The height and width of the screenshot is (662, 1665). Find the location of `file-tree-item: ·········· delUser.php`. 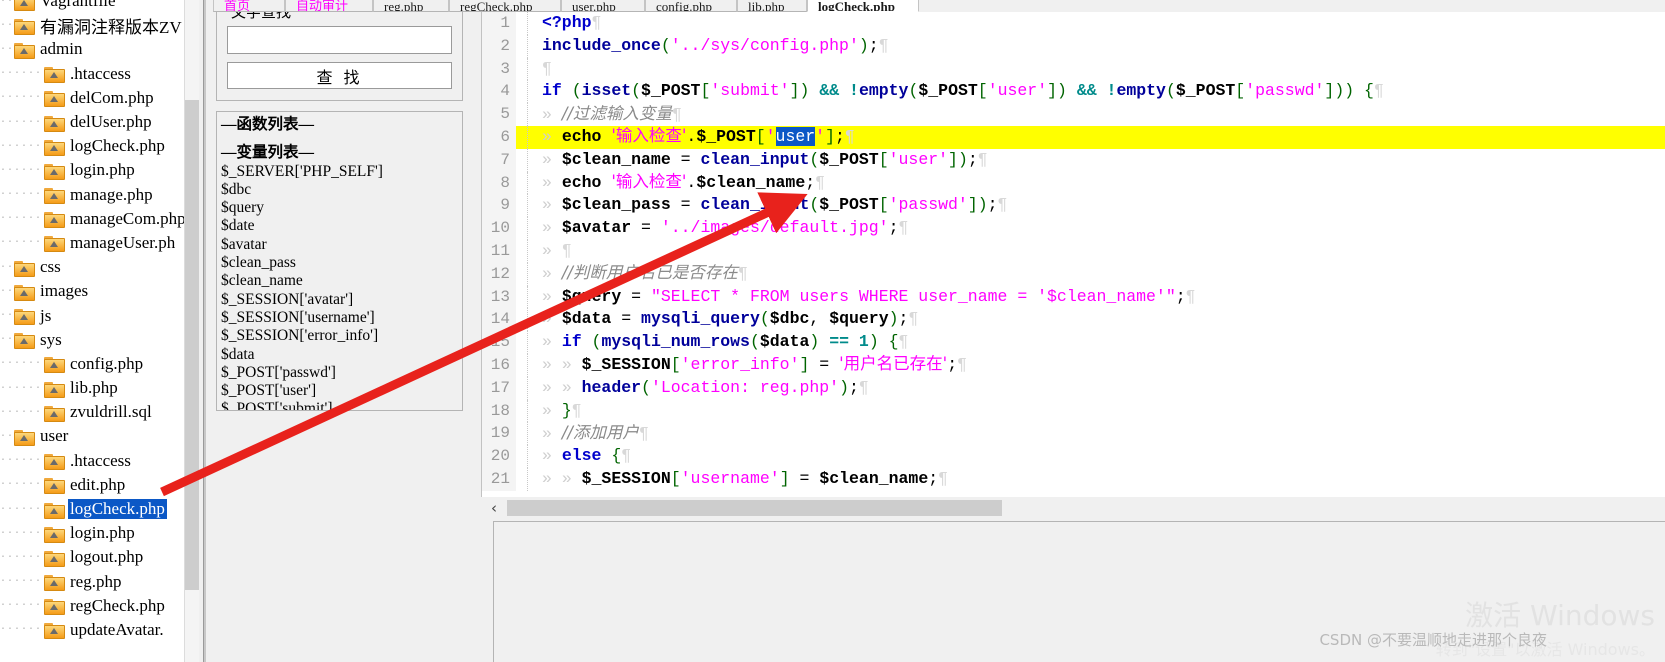

file-tree-item: ·········· delUser.php is located at coordinates (93, 122).